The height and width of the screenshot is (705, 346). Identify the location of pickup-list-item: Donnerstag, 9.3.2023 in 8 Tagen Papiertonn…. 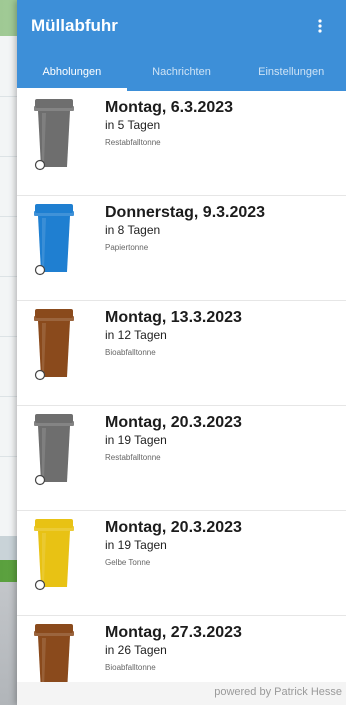
(181, 248).